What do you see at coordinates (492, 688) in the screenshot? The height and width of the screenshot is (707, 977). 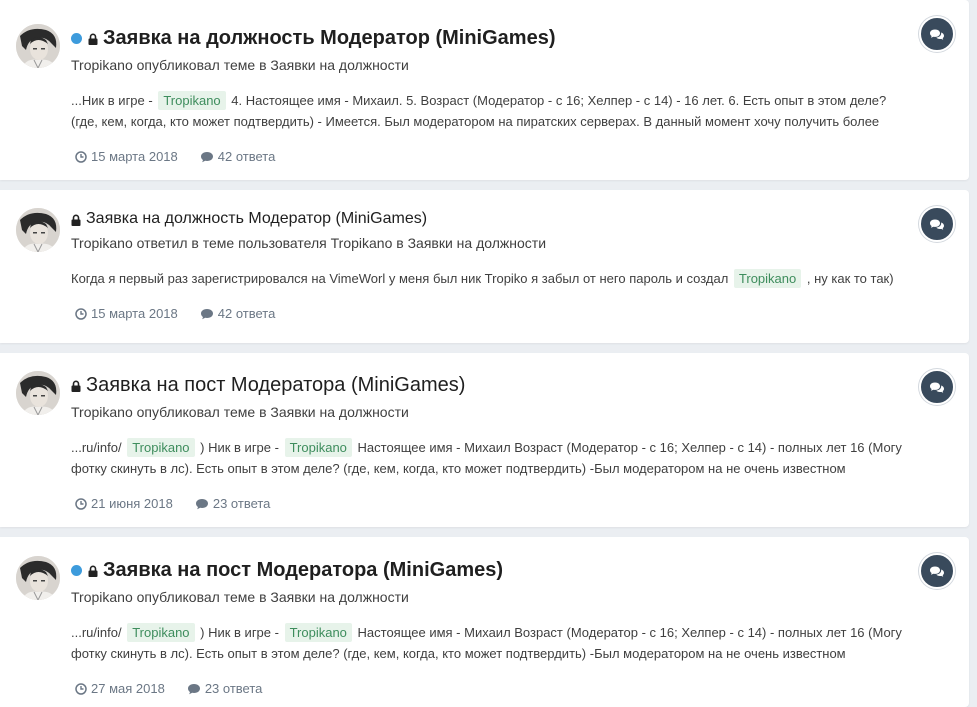 I see `result-meta: 27 мая 2018 23 ответа` at bounding box center [492, 688].